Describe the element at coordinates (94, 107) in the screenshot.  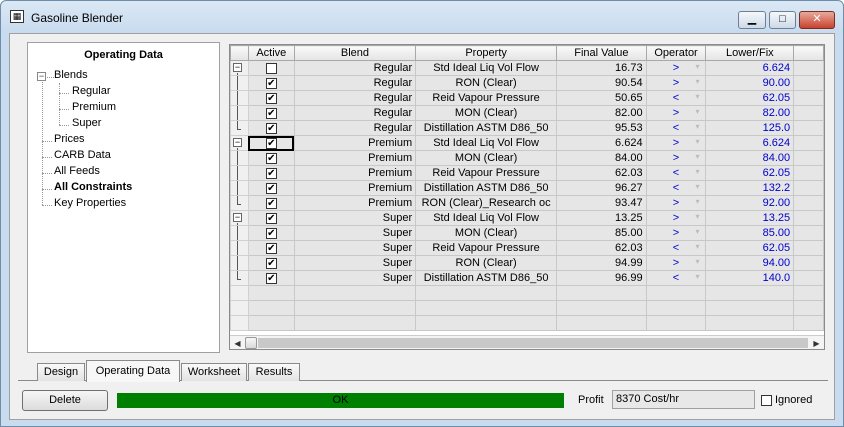
I see `tree-item-premium: Premium` at that location.